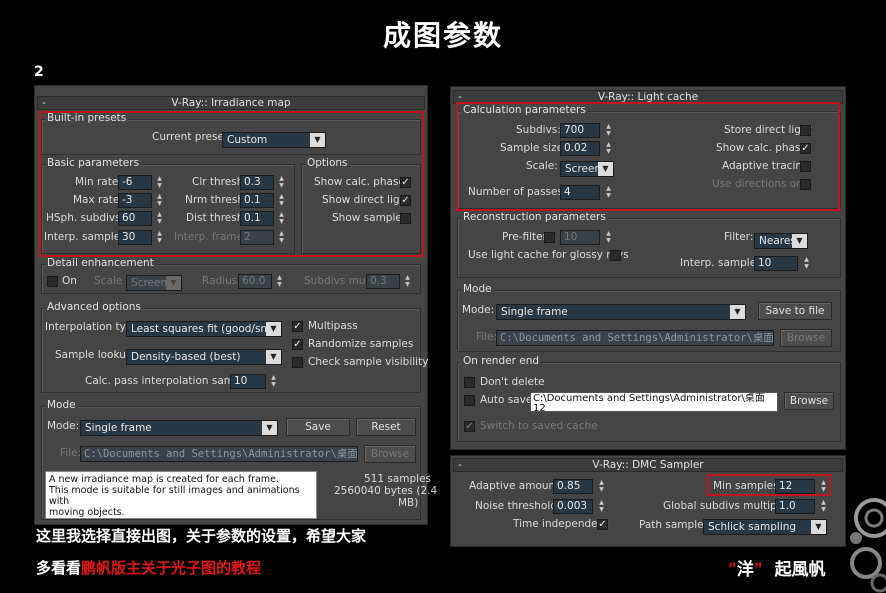  What do you see at coordinates (781, 241) in the screenshot?
I see `filter-dropdown: Nearest ▼` at bounding box center [781, 241].